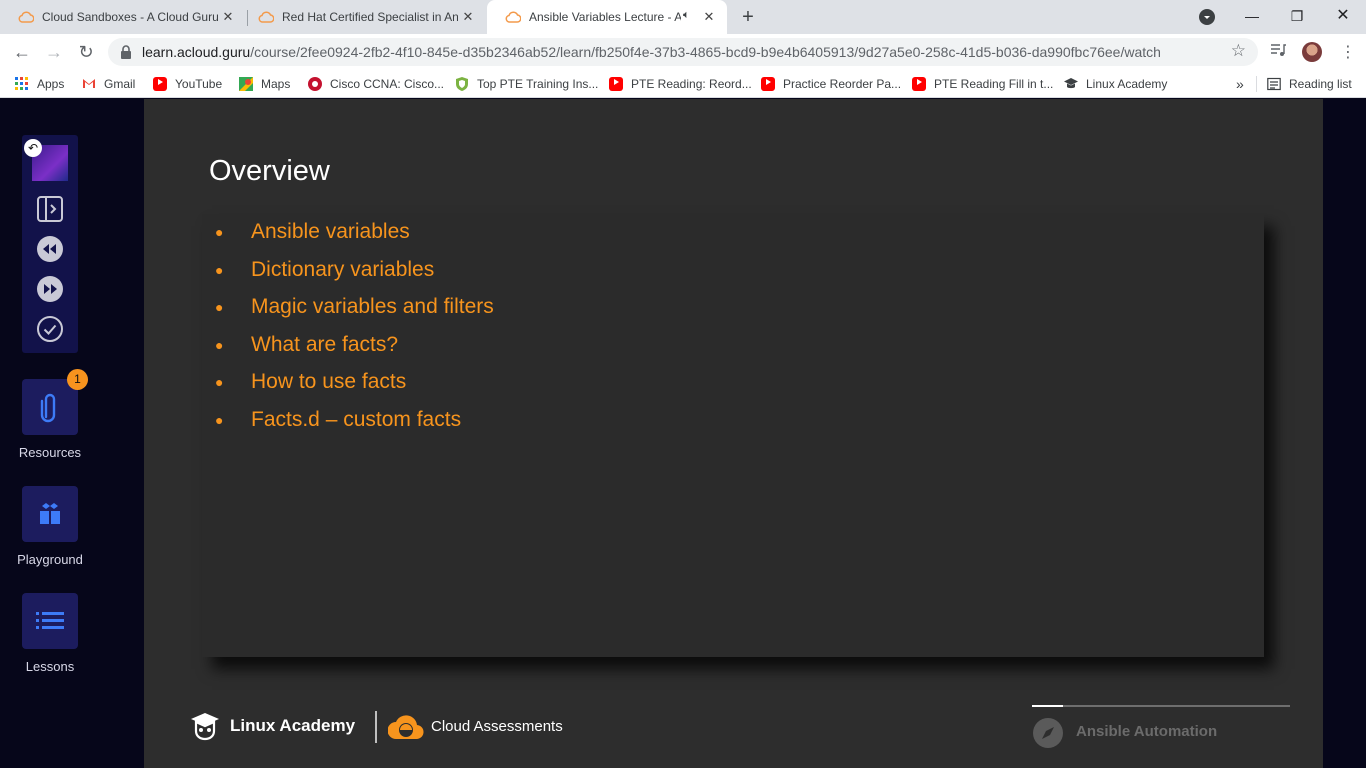  I want to click on new-tab-button: +, so click(748, 17).